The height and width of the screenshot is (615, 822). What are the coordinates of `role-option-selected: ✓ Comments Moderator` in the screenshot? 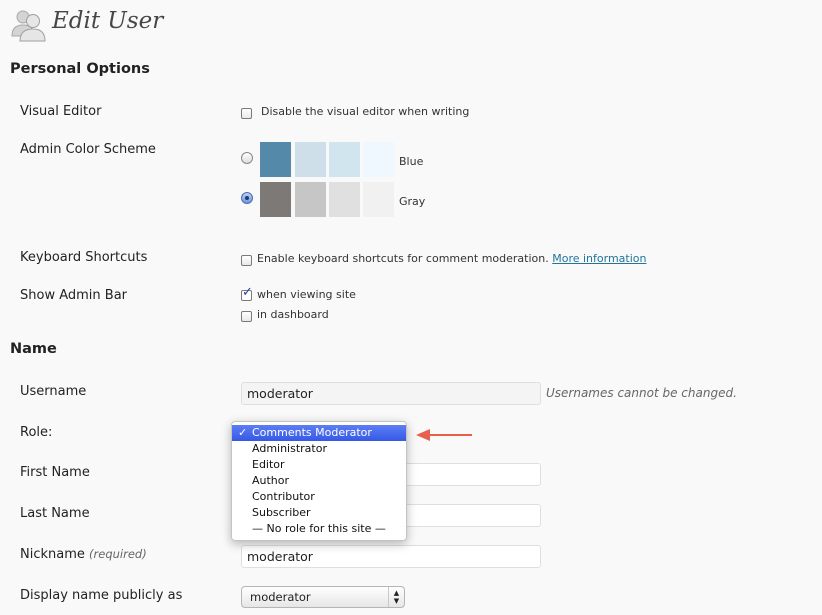 It's located at (319, 433).